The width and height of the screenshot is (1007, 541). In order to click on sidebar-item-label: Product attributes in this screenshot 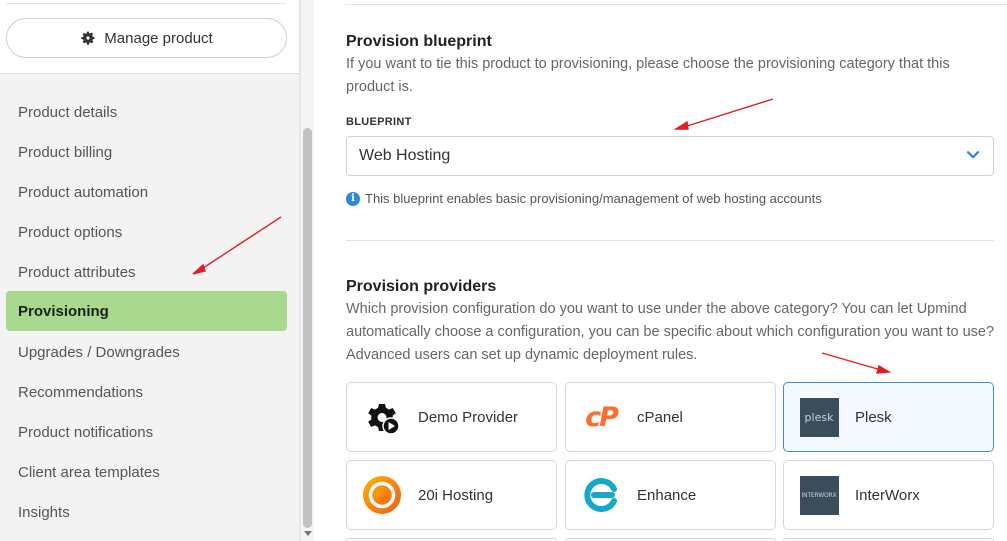, I will do `click(77, 272)`.